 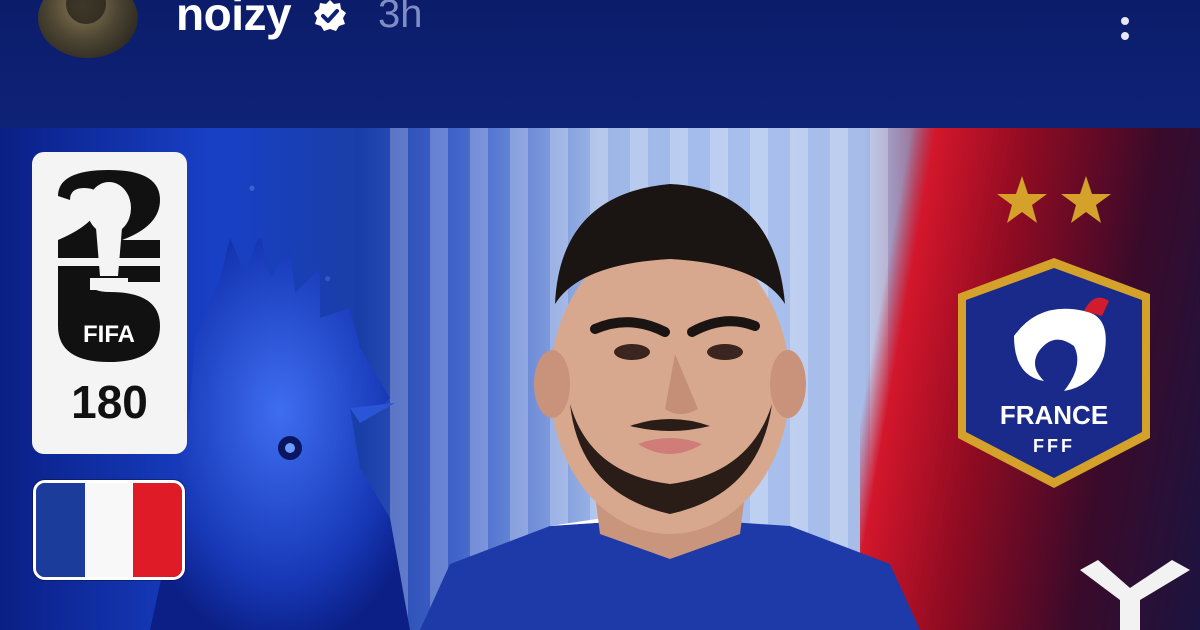 I want to click on username: noizy, so click(x=234, y=22).